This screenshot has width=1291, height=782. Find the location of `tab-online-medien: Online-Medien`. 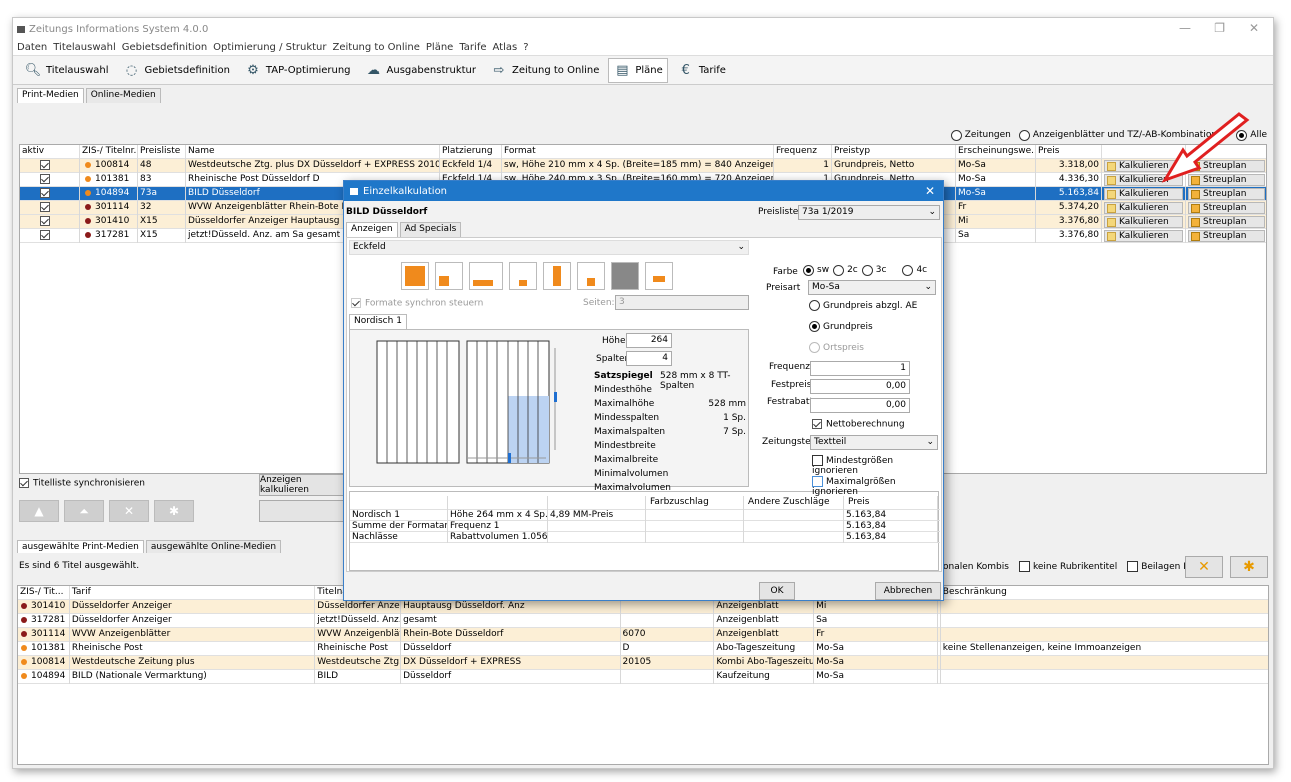

tab-online-medien: Online-Medien is located at coordinates (123, 95).